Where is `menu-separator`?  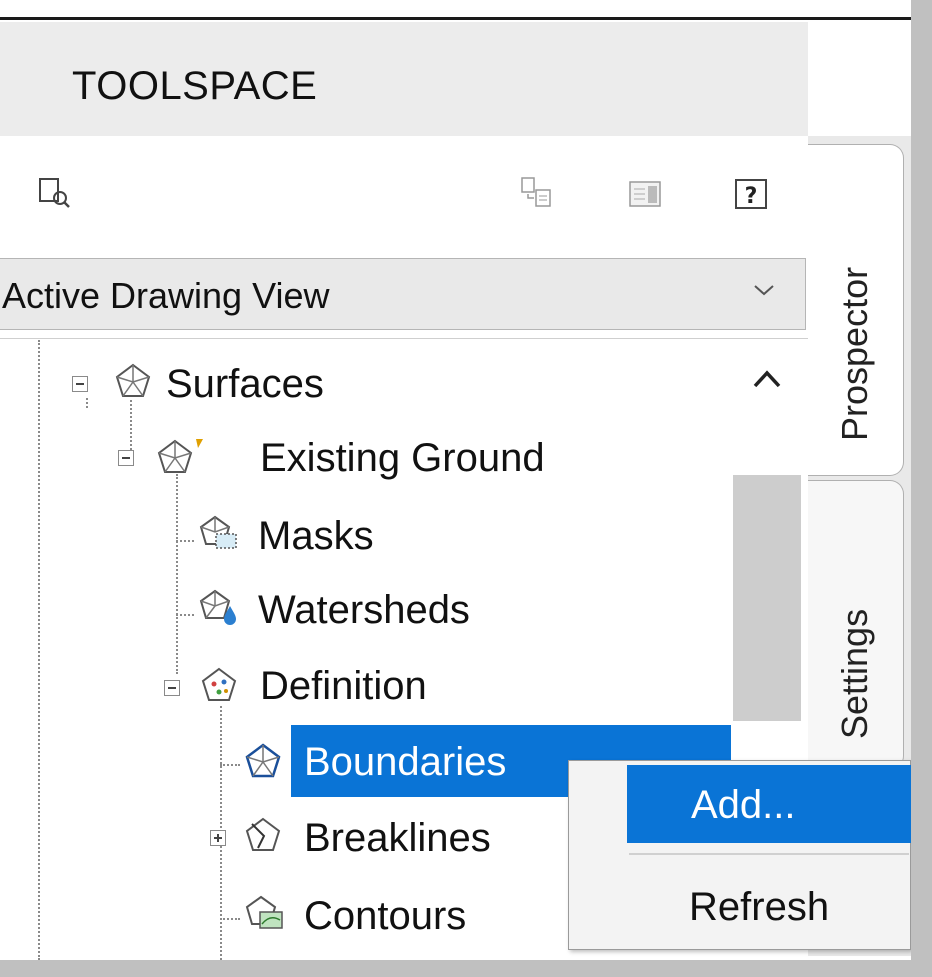 menu-separator is located at coordinates (769, 854).